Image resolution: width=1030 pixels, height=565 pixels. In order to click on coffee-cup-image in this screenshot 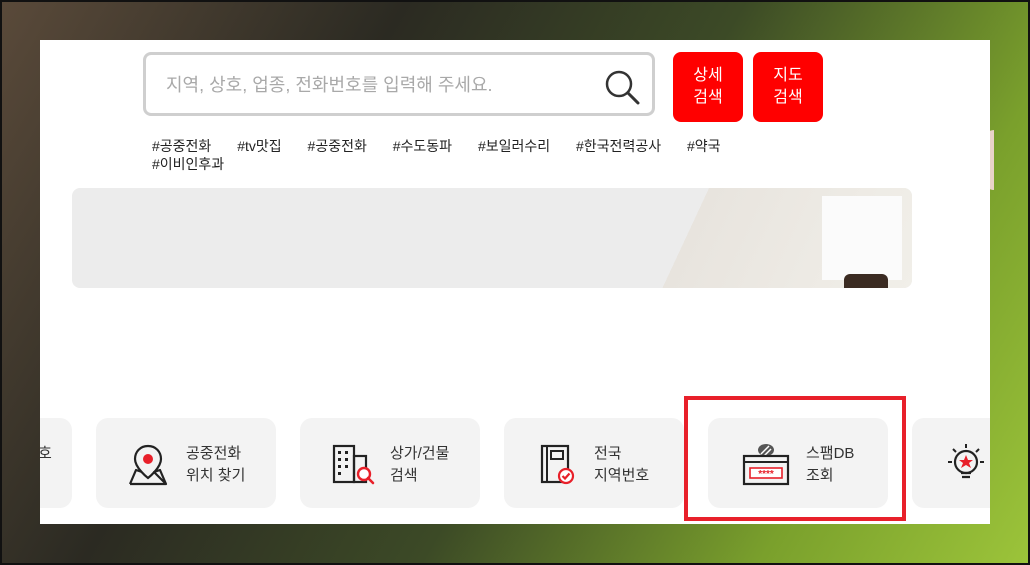, I will do `click(866, 281)`.